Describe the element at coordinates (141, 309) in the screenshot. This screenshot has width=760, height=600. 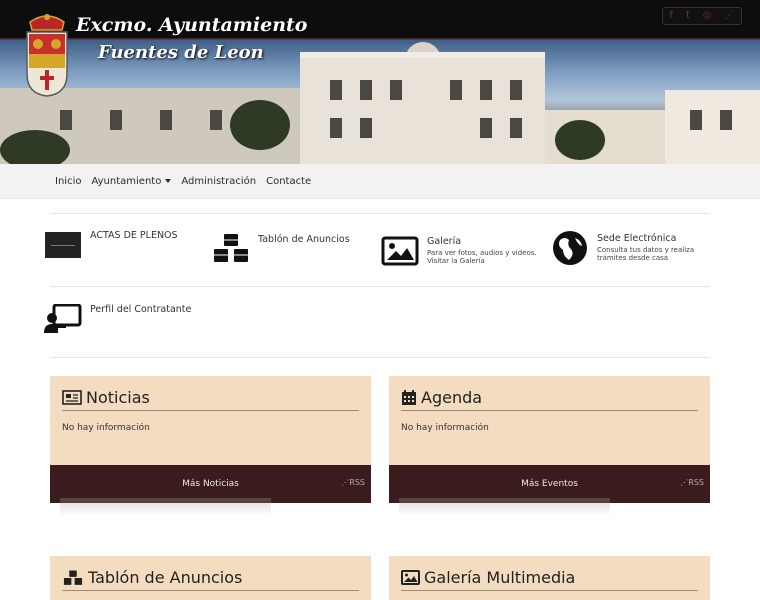
I see `quick-link-title: Perfil del Contratante` at that location.